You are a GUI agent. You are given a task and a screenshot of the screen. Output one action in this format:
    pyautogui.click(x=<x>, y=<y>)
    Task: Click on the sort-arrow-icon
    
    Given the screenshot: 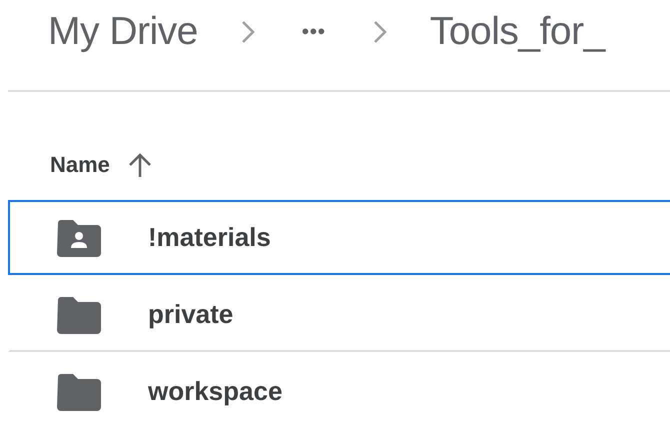 What is the action you would take?
    pyautogui.click(x=140, y=165)
    